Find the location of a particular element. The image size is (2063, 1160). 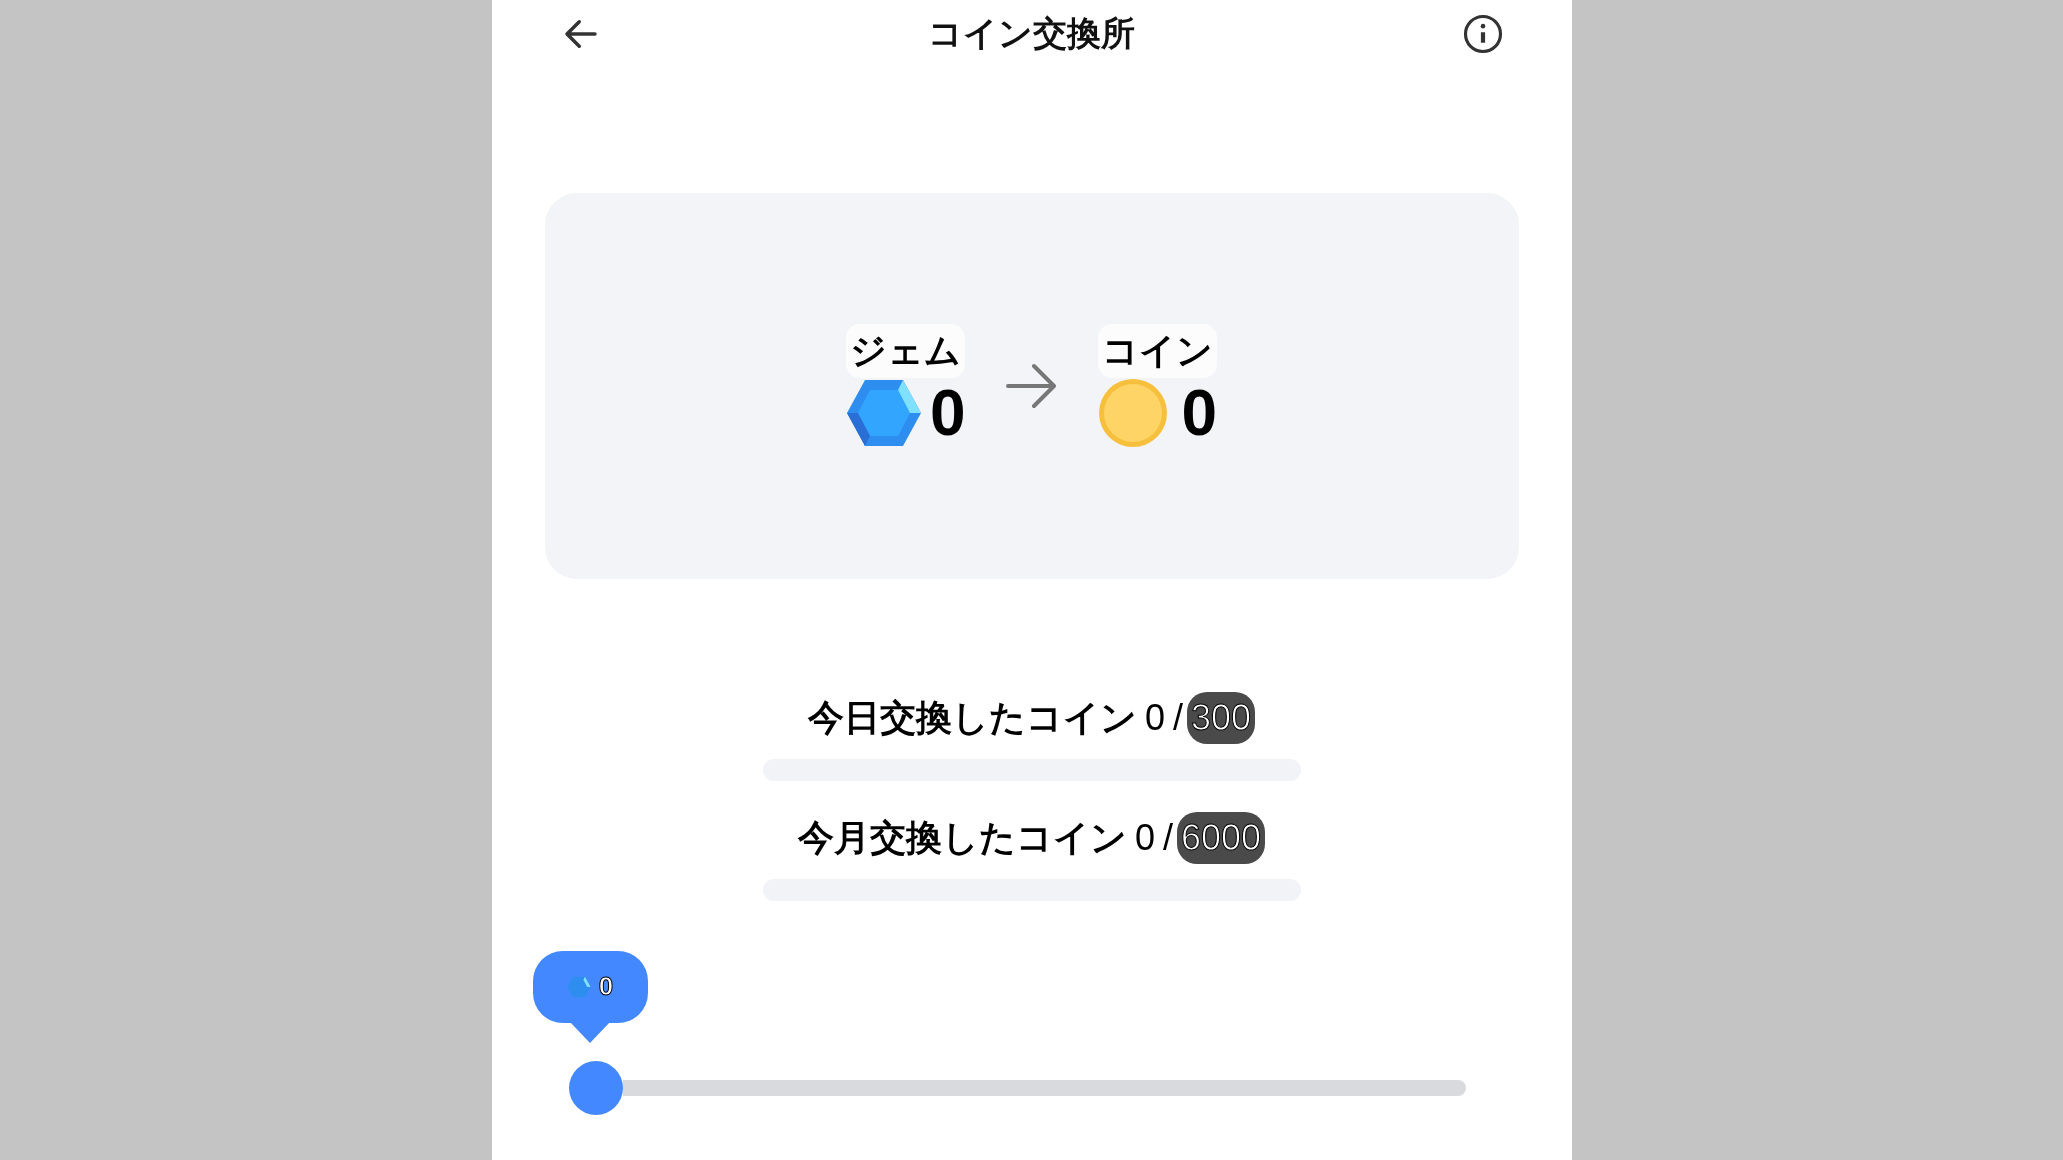

limit-label: 今月交換したコイン is located at coordinates (962, 837).